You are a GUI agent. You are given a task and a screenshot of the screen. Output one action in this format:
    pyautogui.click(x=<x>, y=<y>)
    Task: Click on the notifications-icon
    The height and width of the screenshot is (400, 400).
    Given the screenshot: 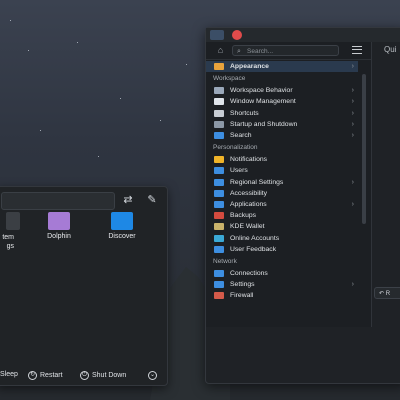 What is the action you would take?
    pyautogui.click(x=219, y=160)
    